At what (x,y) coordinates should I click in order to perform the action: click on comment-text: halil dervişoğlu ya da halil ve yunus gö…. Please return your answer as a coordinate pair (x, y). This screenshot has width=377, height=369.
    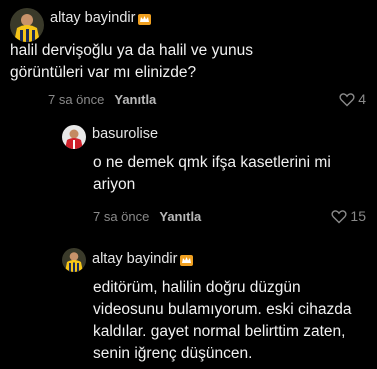
    Looking at the image, I should click on (131, 62).